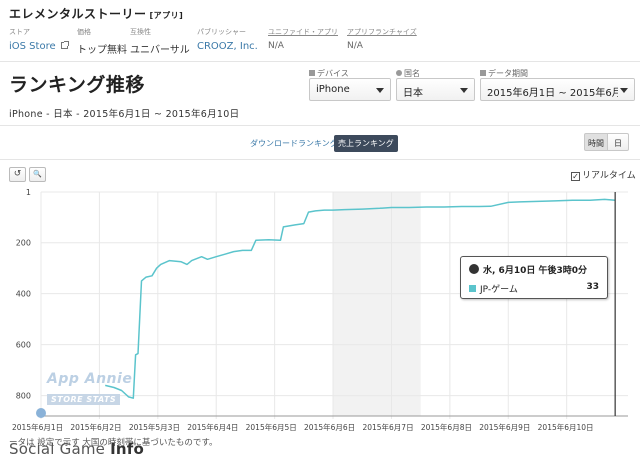 The image size is (640, 459). Describe the element at coordinates (330, 427) in the screenshot. I see `x-tick-label: 2015年6月6日` at that location.